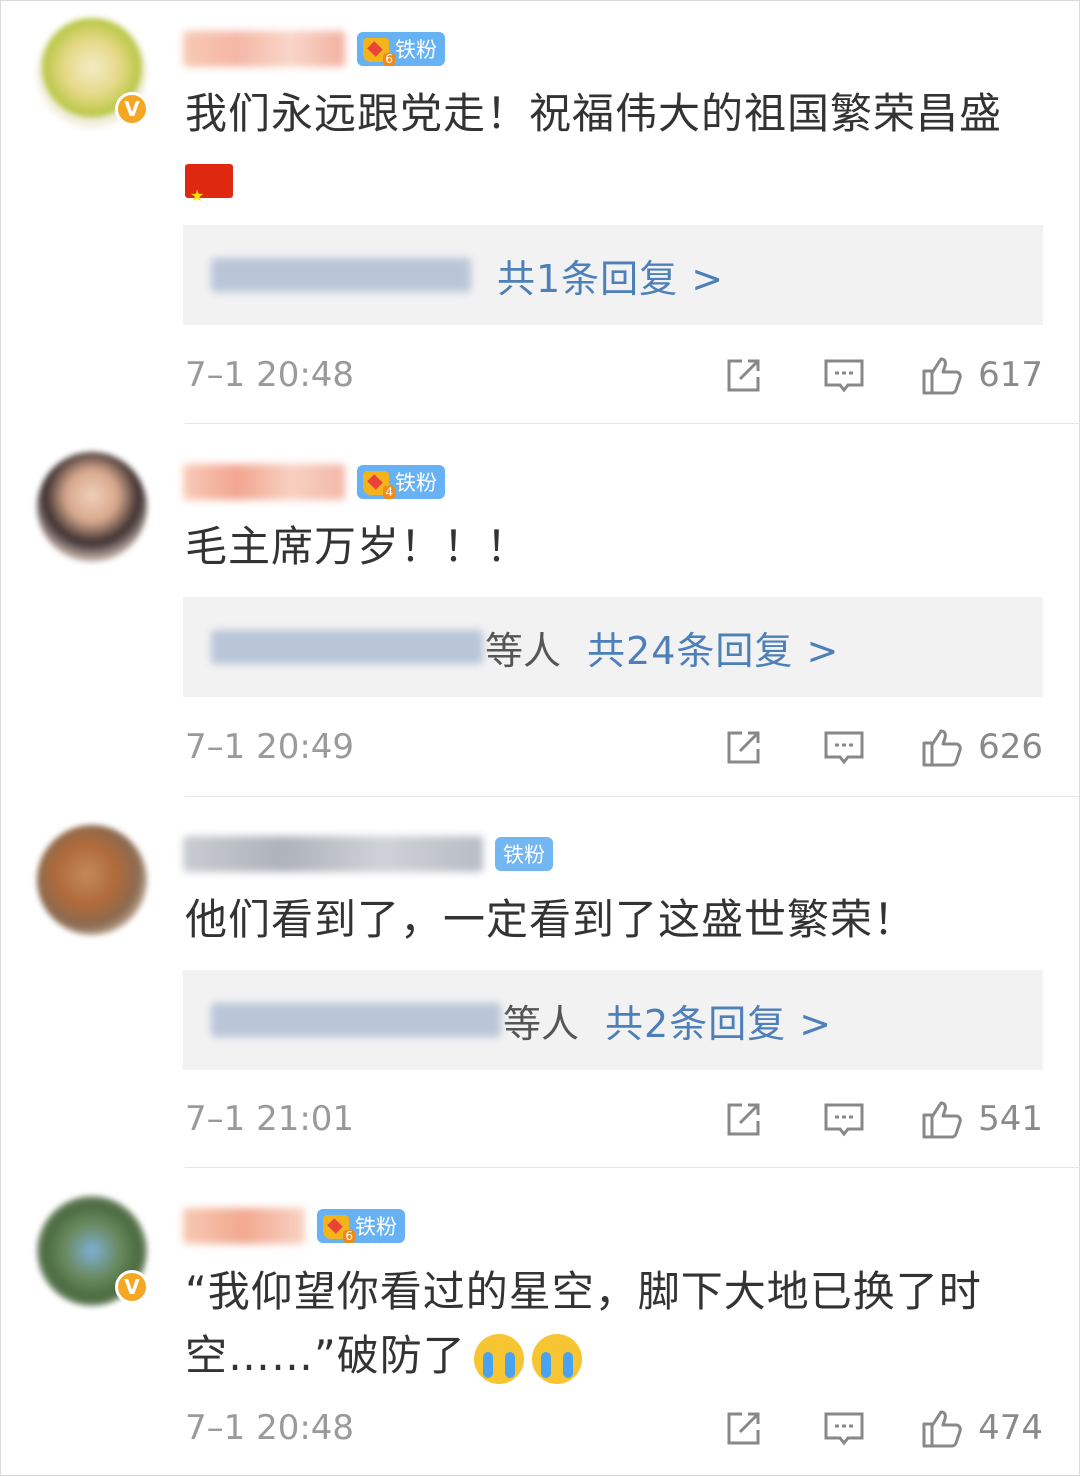 Image resolution: width=1080 pixels, height=1476 pixels. What do you see at coordinates (614, 1428) in the screenshot?
I see `comment-meta: 7–1 20:48 474` at bounding box center [614, 1428].